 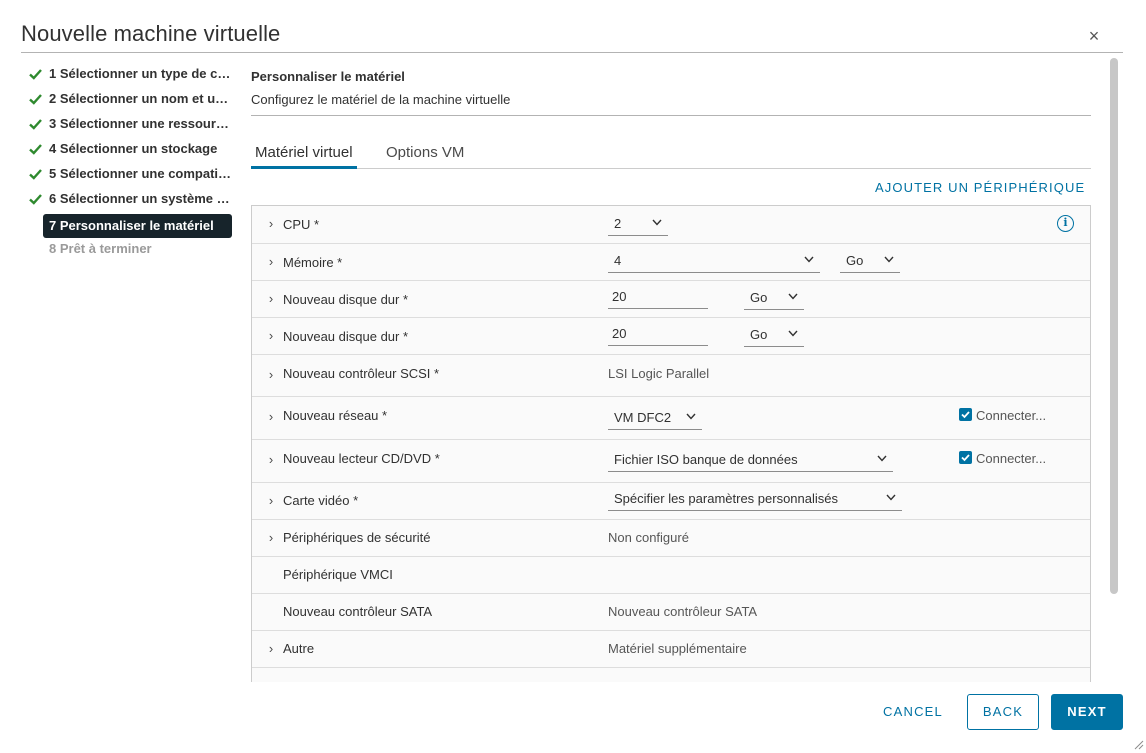 I want to click on info-icon: i, so click(x=1065, y=223).